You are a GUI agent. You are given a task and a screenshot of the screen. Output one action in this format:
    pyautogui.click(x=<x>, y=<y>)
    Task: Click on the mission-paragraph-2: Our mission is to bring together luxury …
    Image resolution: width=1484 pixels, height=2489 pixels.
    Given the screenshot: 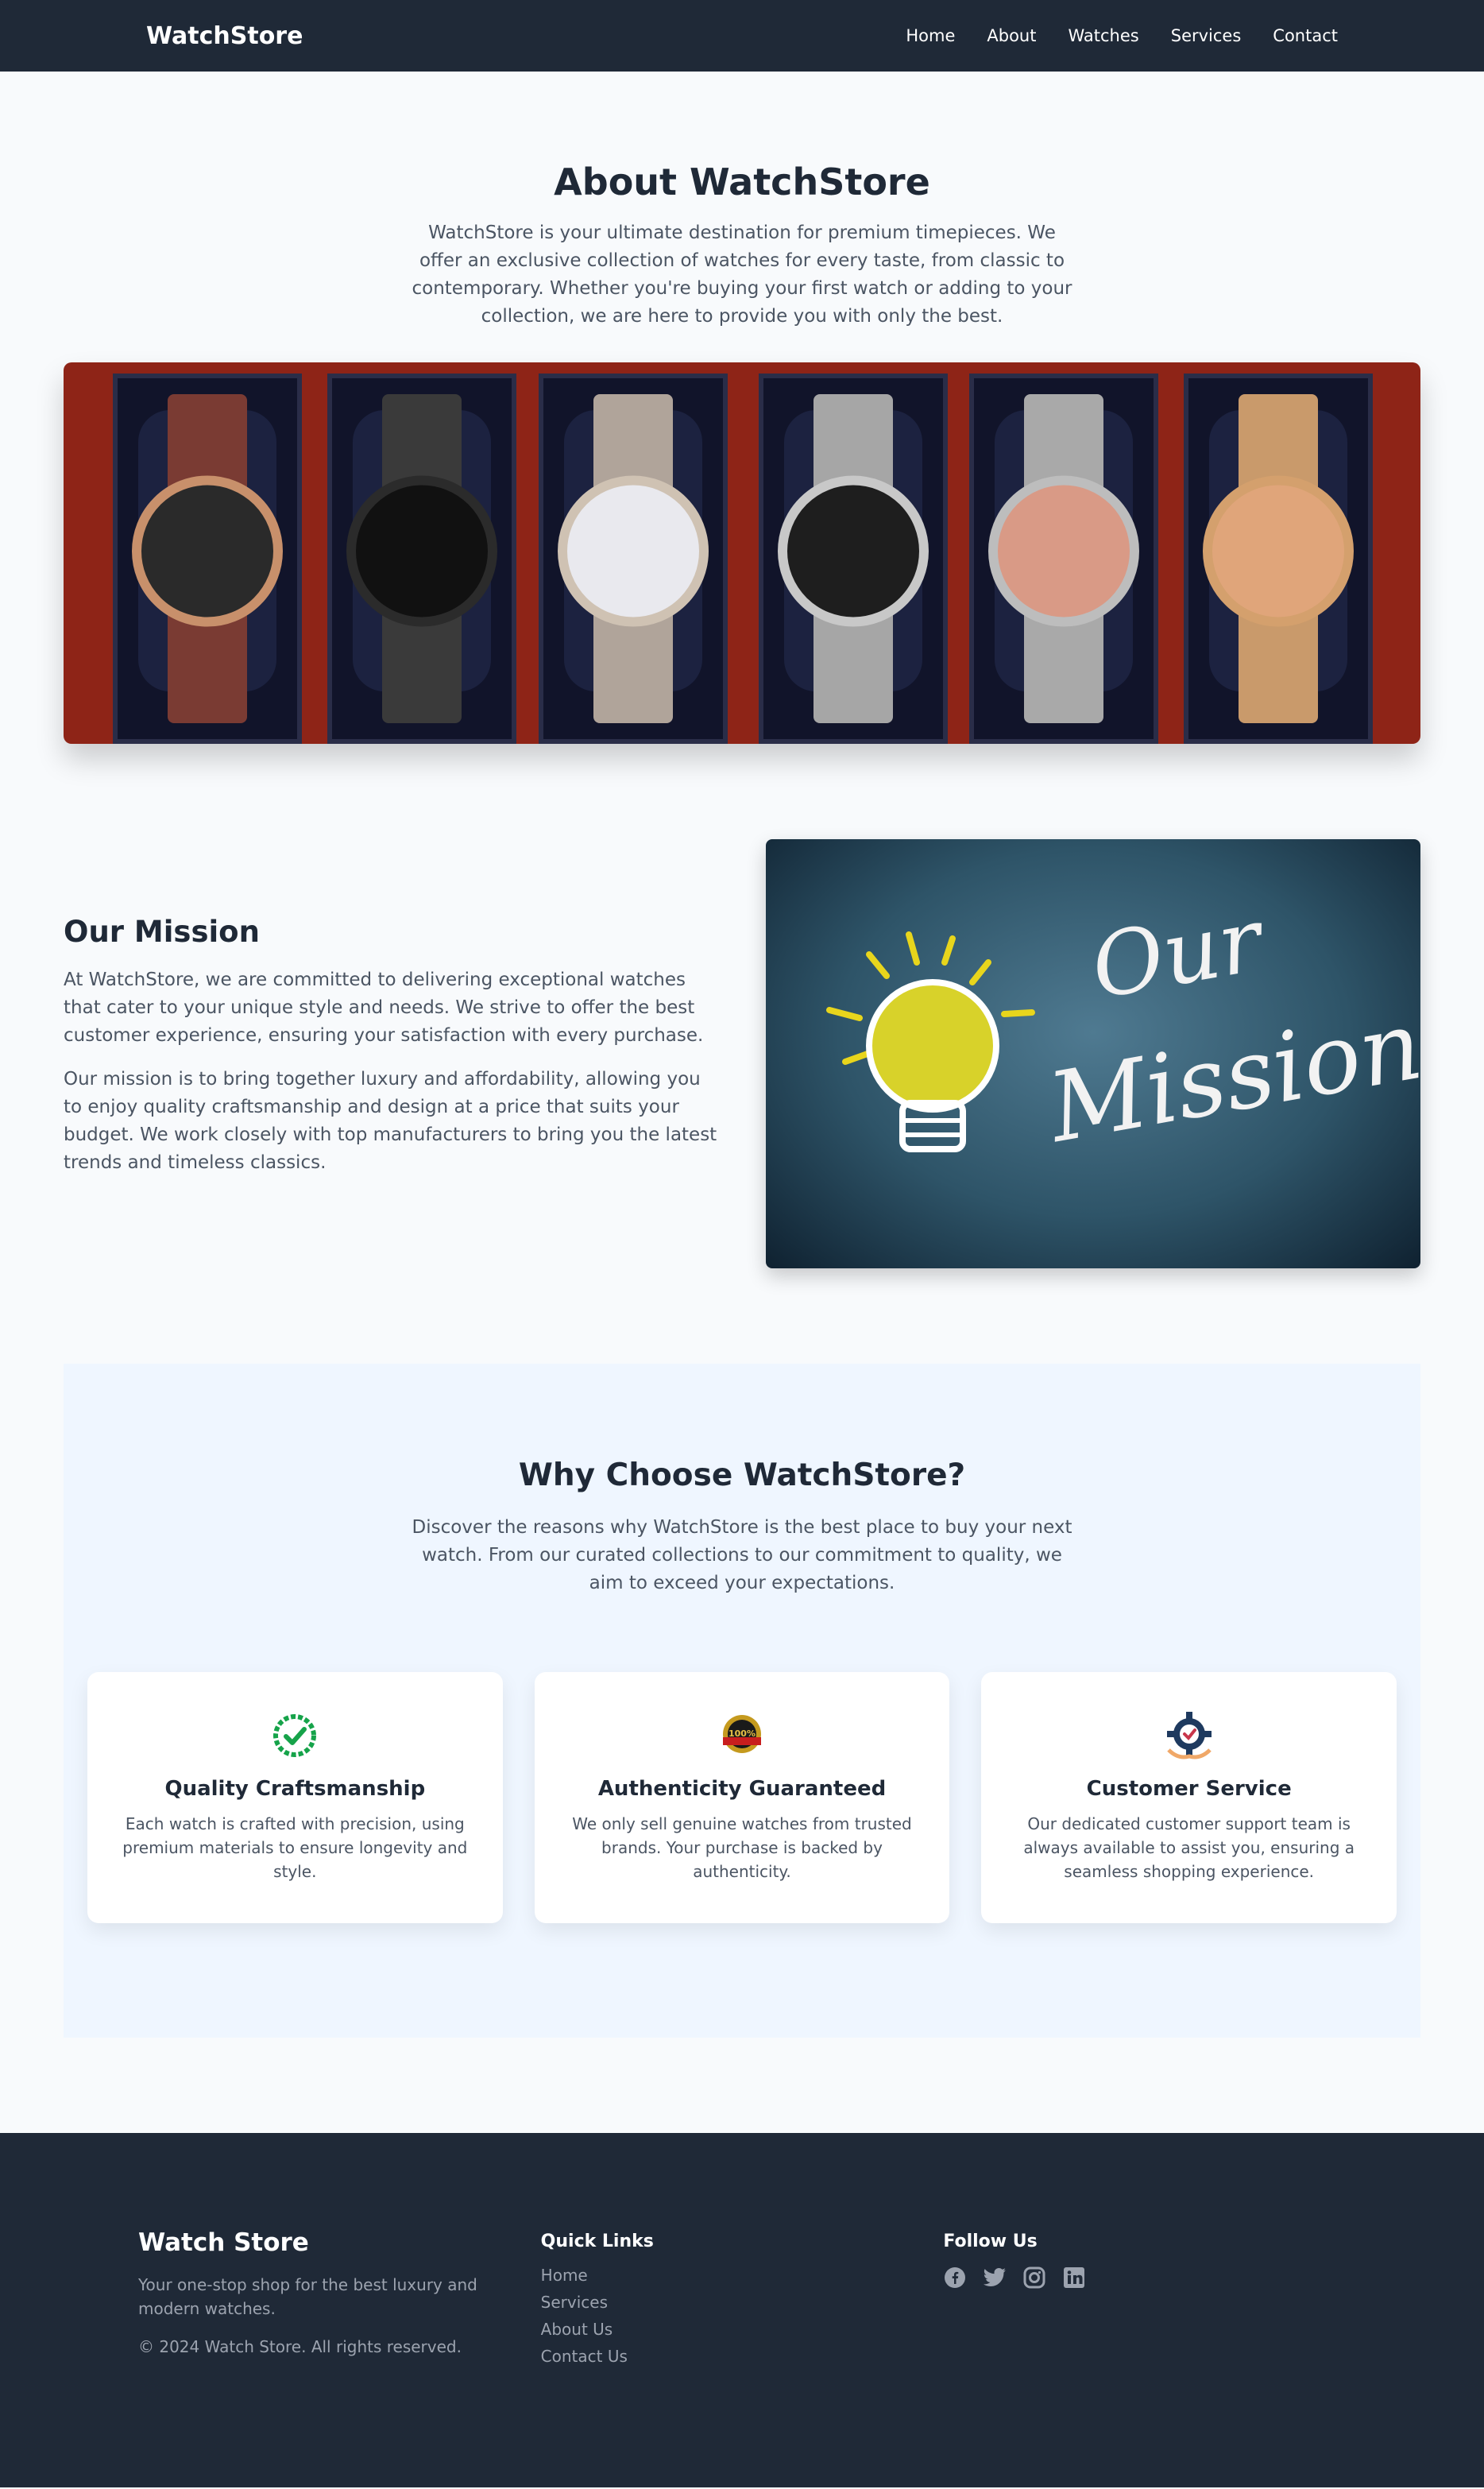 What is the action you would take?
    pyautogui.click(x=391, y=1121)
    